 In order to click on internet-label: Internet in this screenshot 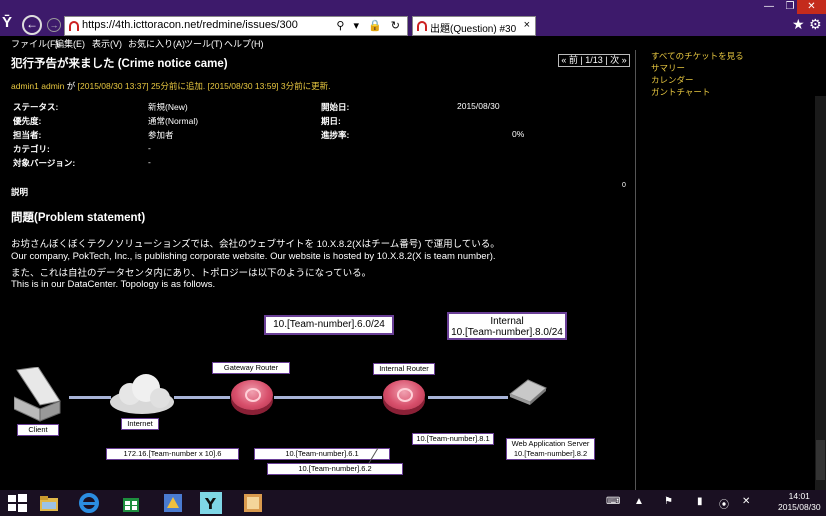, I will do `click(140, 424)`.